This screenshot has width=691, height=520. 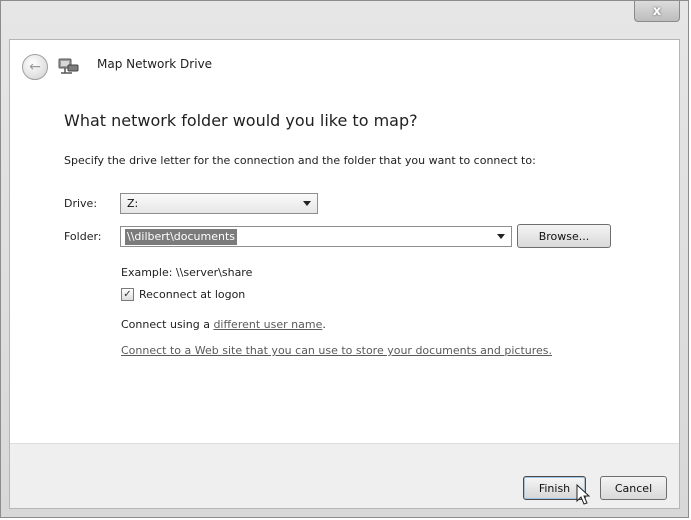 I want to click on window-title: Map Network Drive, so click(x=155, y=64).